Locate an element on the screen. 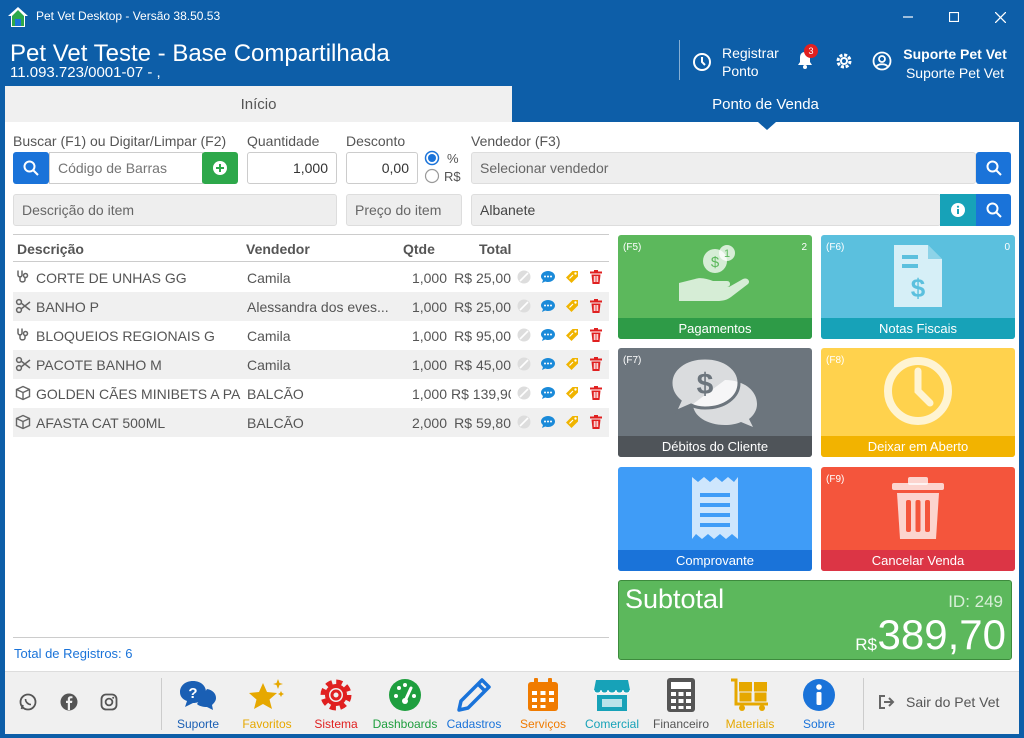  tile-cancelar-venda: (F9) Cancelar Venda is located at coordinates (918, 519).